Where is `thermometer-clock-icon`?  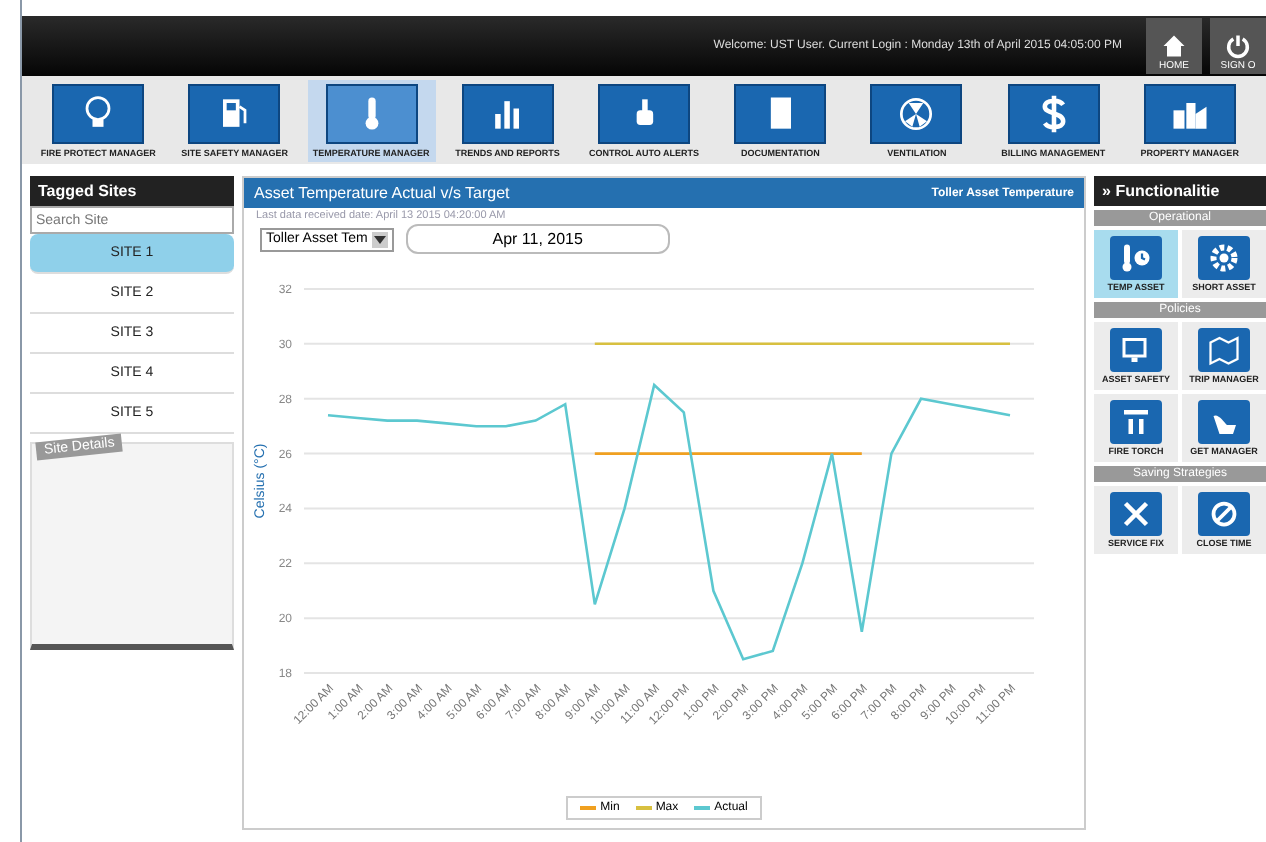
thermometer-clock-icon is located at coordinates (1136, 258).